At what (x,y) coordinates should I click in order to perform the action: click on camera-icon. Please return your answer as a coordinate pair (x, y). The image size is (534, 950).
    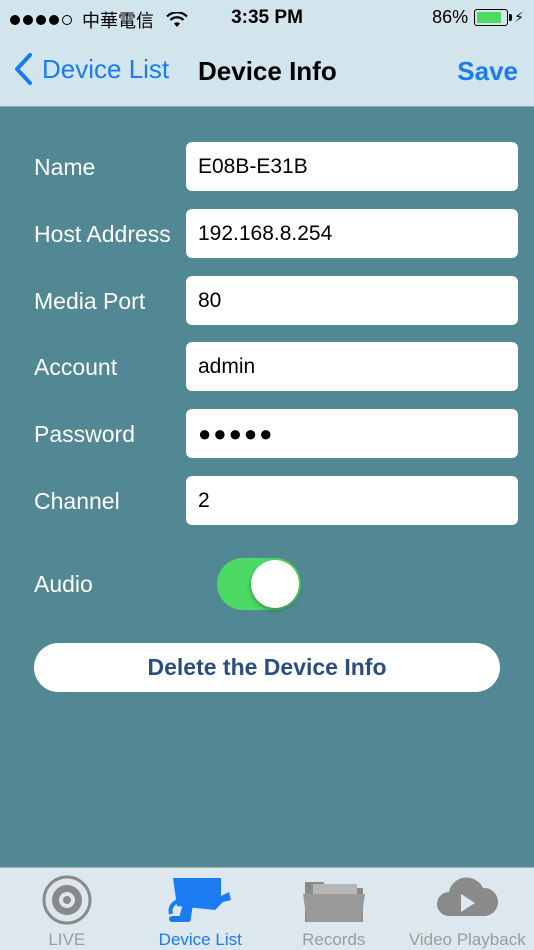
    Looking at the image, I should click on (200, 899).